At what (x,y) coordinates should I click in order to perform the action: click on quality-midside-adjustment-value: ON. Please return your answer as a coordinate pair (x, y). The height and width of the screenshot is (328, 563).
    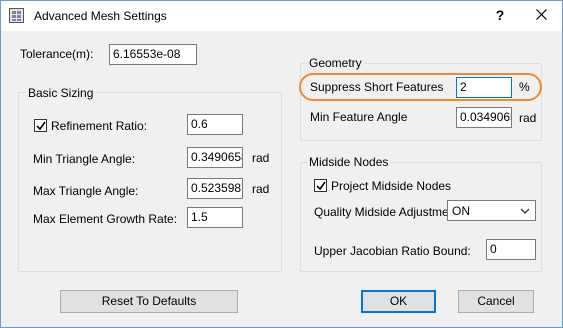
    Looking at the image, I should click on (461, 211).